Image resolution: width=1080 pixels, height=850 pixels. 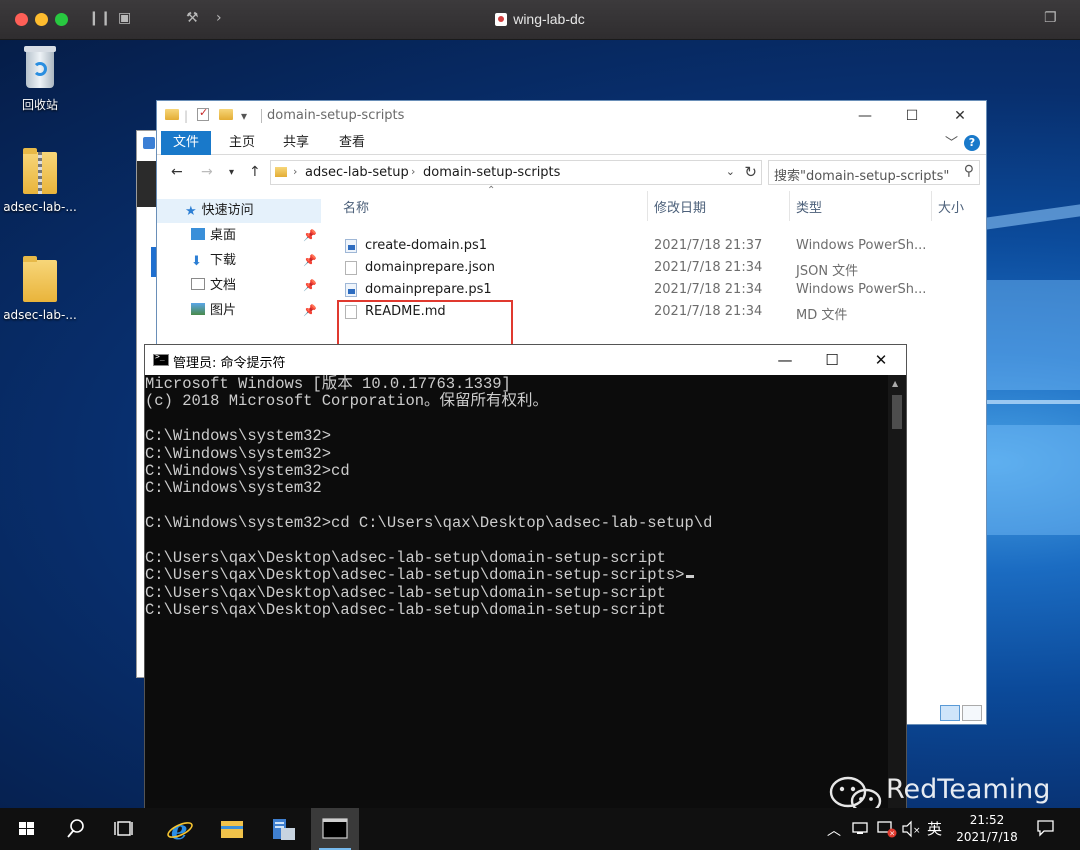 What do you see at coordinates (972, 713) in the screenshot?
I see `large-icons-view-icon` at bounding box center [972, 713].